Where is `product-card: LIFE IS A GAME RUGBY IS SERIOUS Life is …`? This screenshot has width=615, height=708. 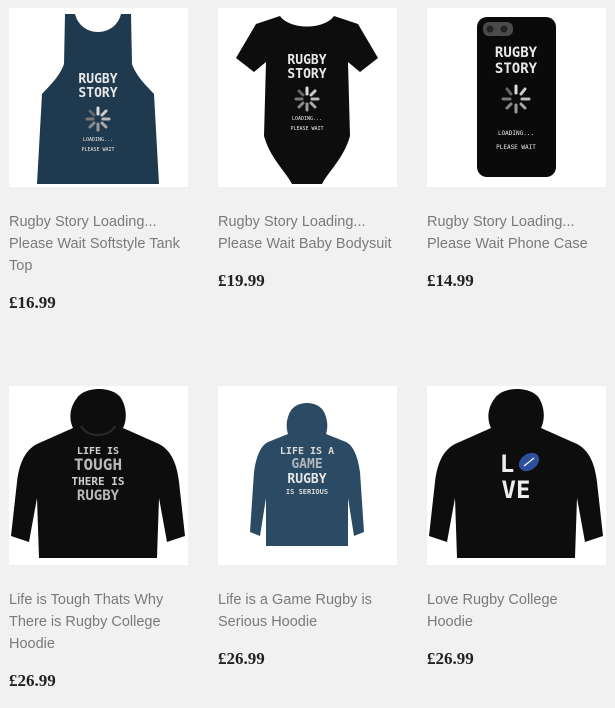
product-card: LIFE IS A GAME RUGBY IS SERIOUS Life is … is located at coordinates (308, 527).